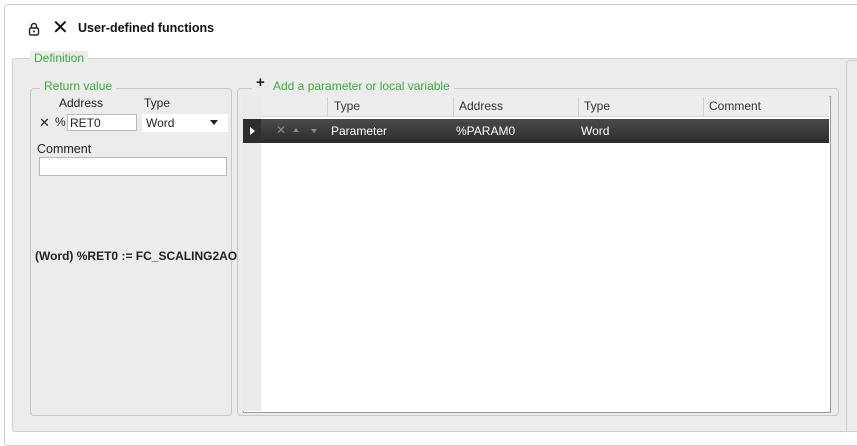  I want to click on return-value-label: Return value, so click(78, 86).